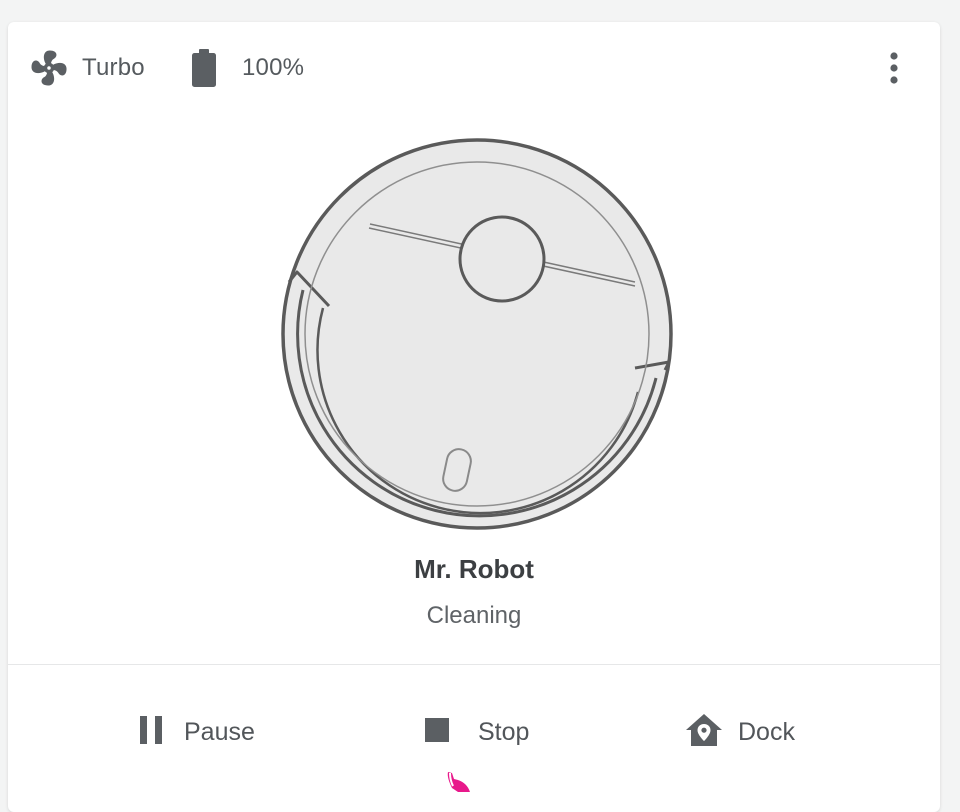  Describe the element at coordinates (49, 68) in the screenshot. I see `fan-icon` at that location.